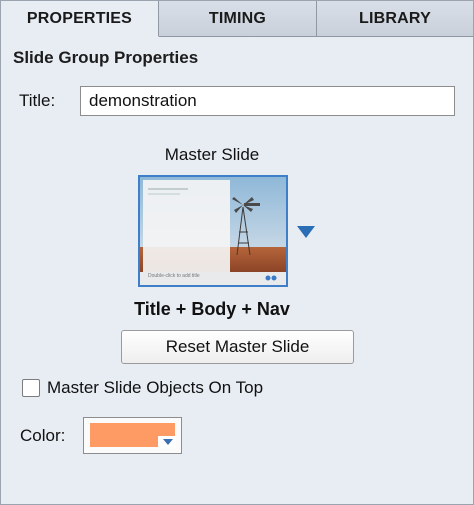  I want to click on thumbnail-caption: Double-click to add title, so click(174, 276).